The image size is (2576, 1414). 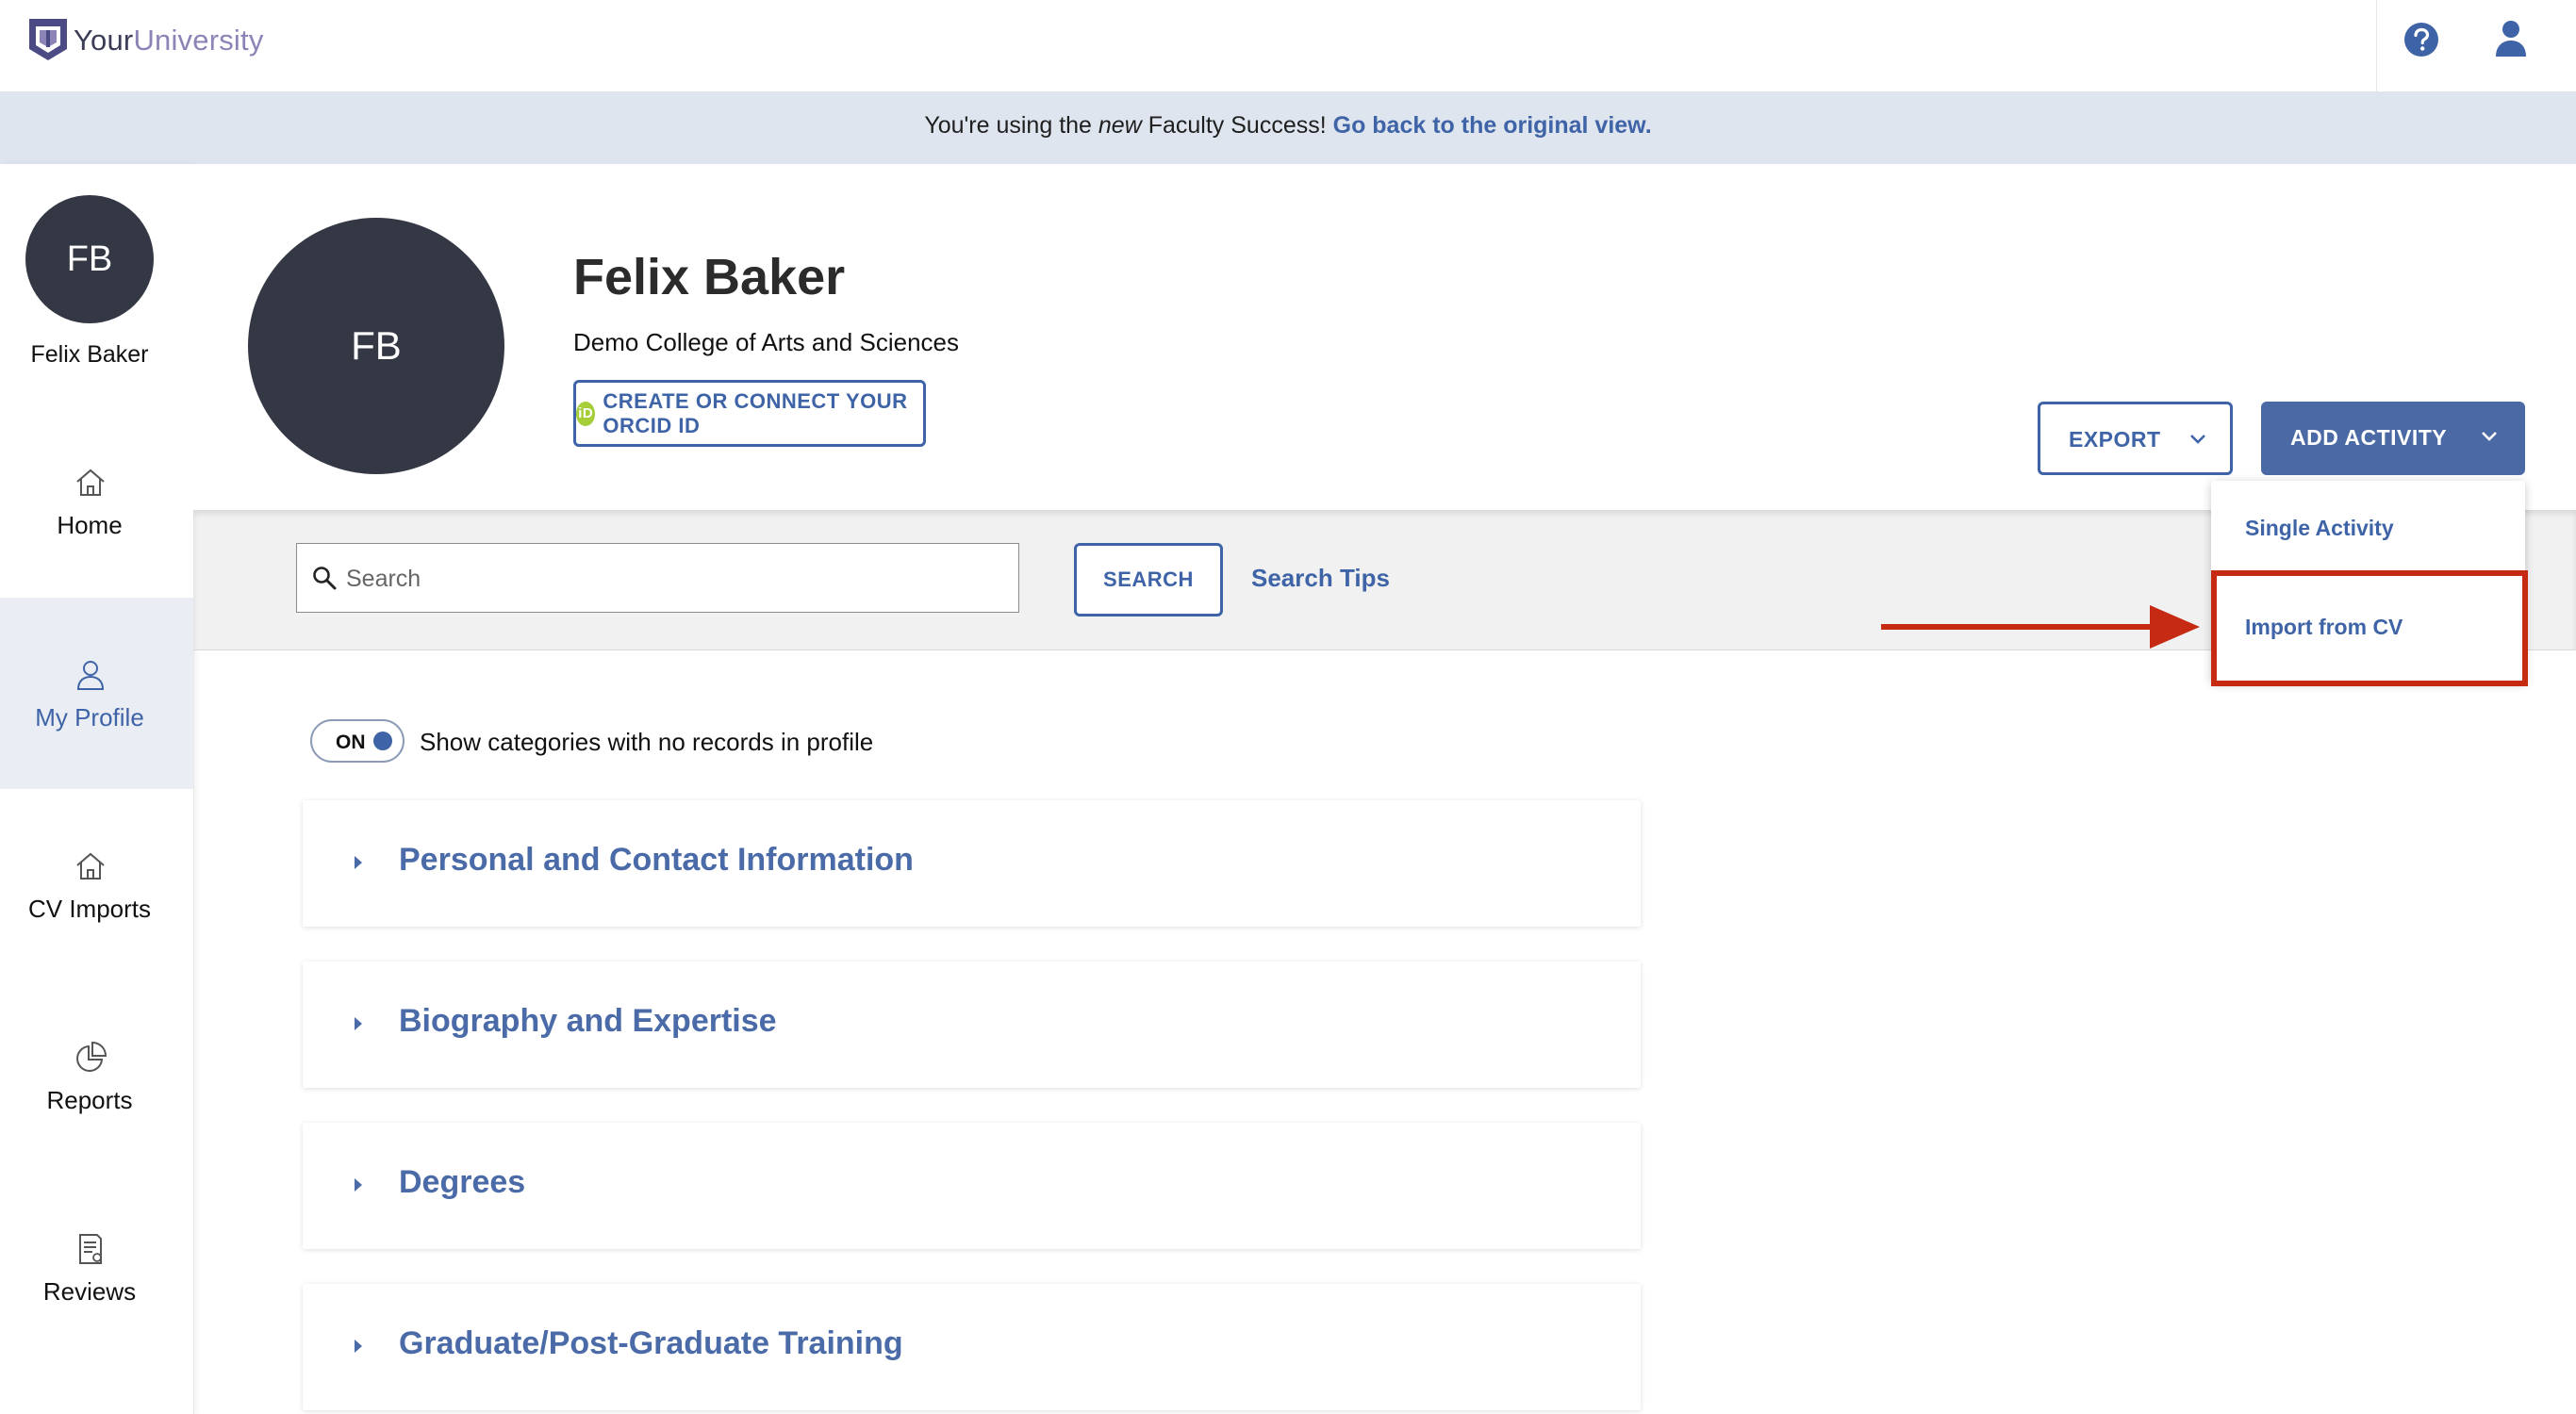 What do you see at coordinates (1492, 125) in the screenshot?
I see `original-view-link: Go back to the original view.` at bounding box center [1492, 125].